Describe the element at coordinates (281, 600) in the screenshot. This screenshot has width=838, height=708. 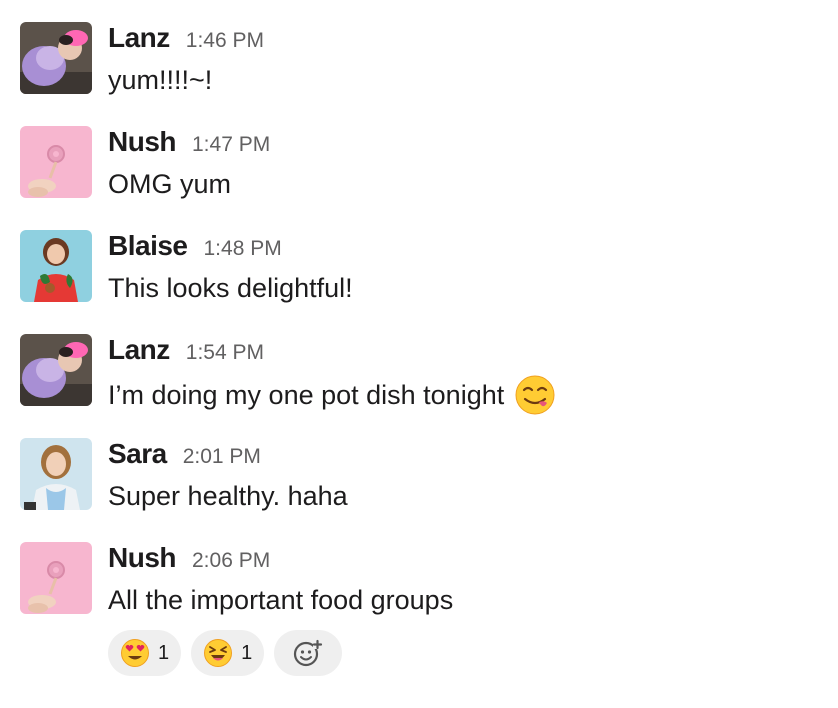
I see `message-text: All the important food groups` at that location.